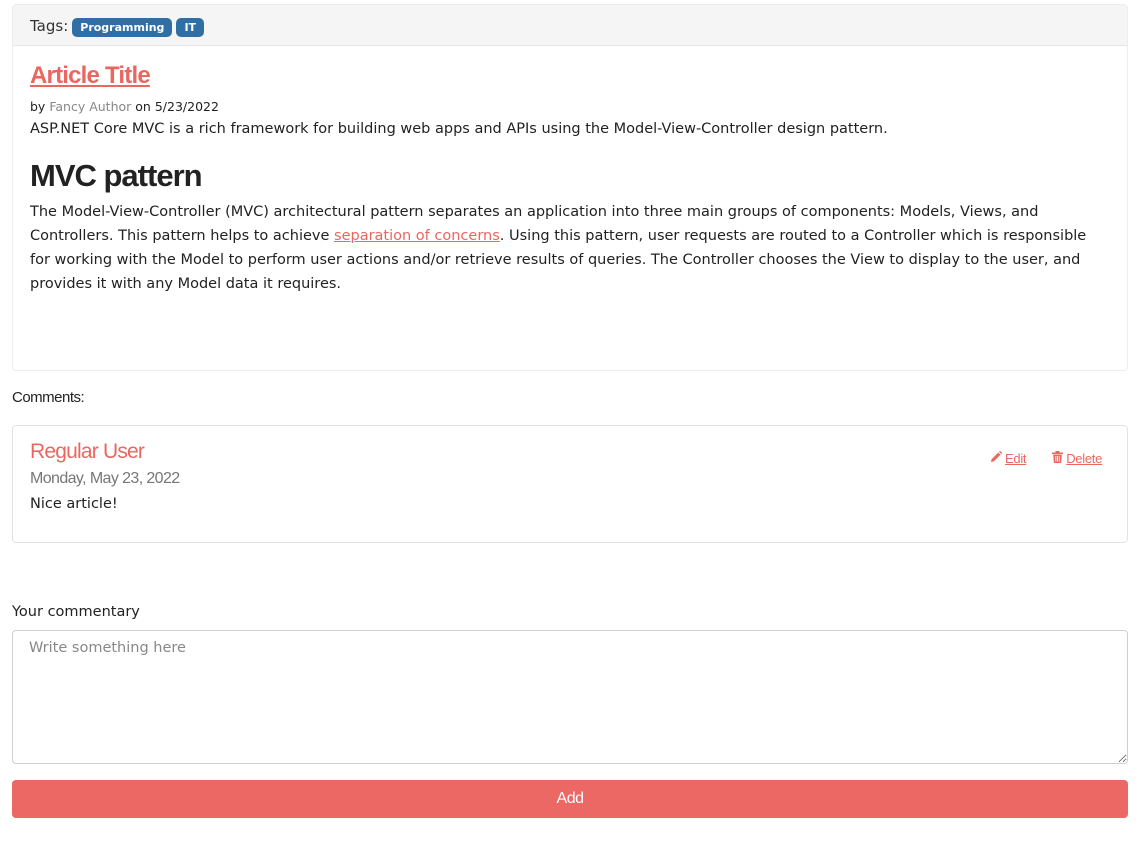  I want to click on delete-comment-link: Delete, so click(1077, 458).